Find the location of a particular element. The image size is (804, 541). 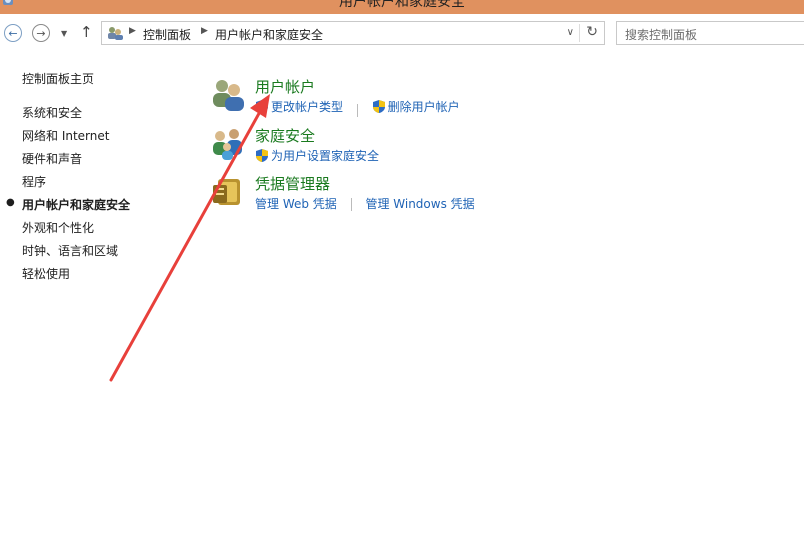

refresh-icon: ↻ is located at coordinates (592, 32).